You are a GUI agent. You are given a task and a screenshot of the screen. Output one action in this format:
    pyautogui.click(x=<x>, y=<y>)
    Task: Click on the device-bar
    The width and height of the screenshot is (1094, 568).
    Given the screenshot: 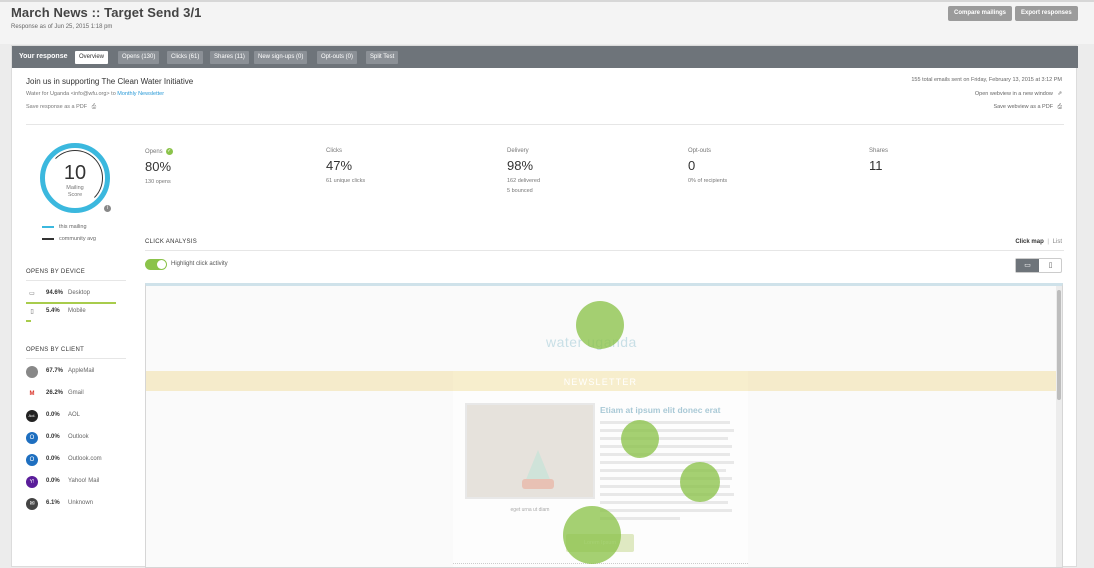 What is the action you would take?
    pyautogui.click(x=71, y=303)
    